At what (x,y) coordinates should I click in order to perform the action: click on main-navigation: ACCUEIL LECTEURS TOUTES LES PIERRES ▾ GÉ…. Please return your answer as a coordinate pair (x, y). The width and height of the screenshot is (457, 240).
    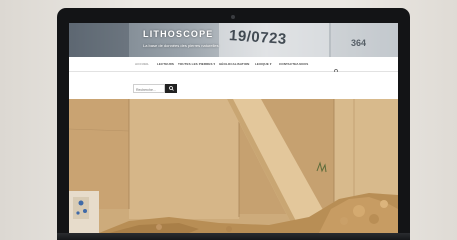
    Looking at the image, I should click on (233, 65).